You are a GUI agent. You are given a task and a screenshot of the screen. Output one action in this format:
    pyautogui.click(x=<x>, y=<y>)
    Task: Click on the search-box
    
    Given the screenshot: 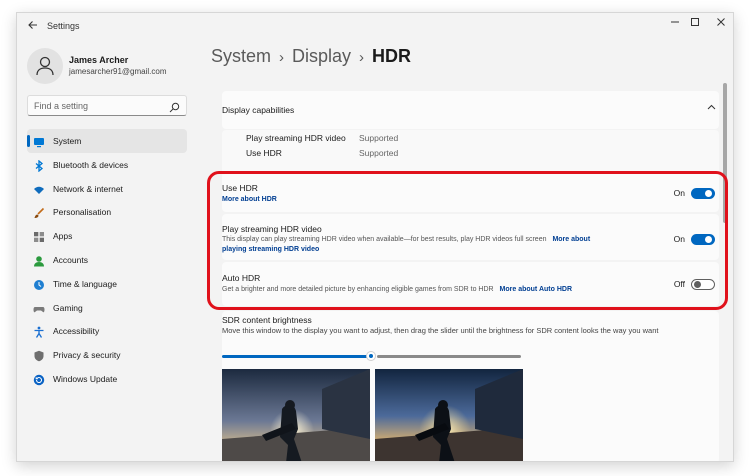 What is the action you would take?
    pyautogui.click(x=107, y=105)
    